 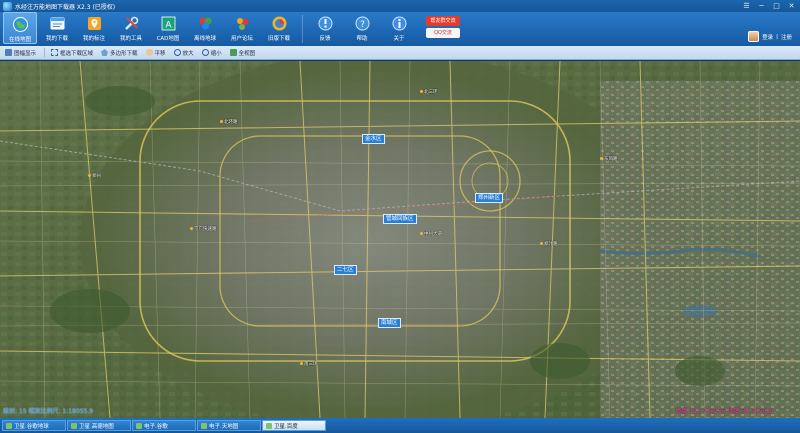 What do you see at coordinates (325, 28) in the screenshot?
I see `ribbon-feedback-button: 反馈` at bounding box center [325, 28].